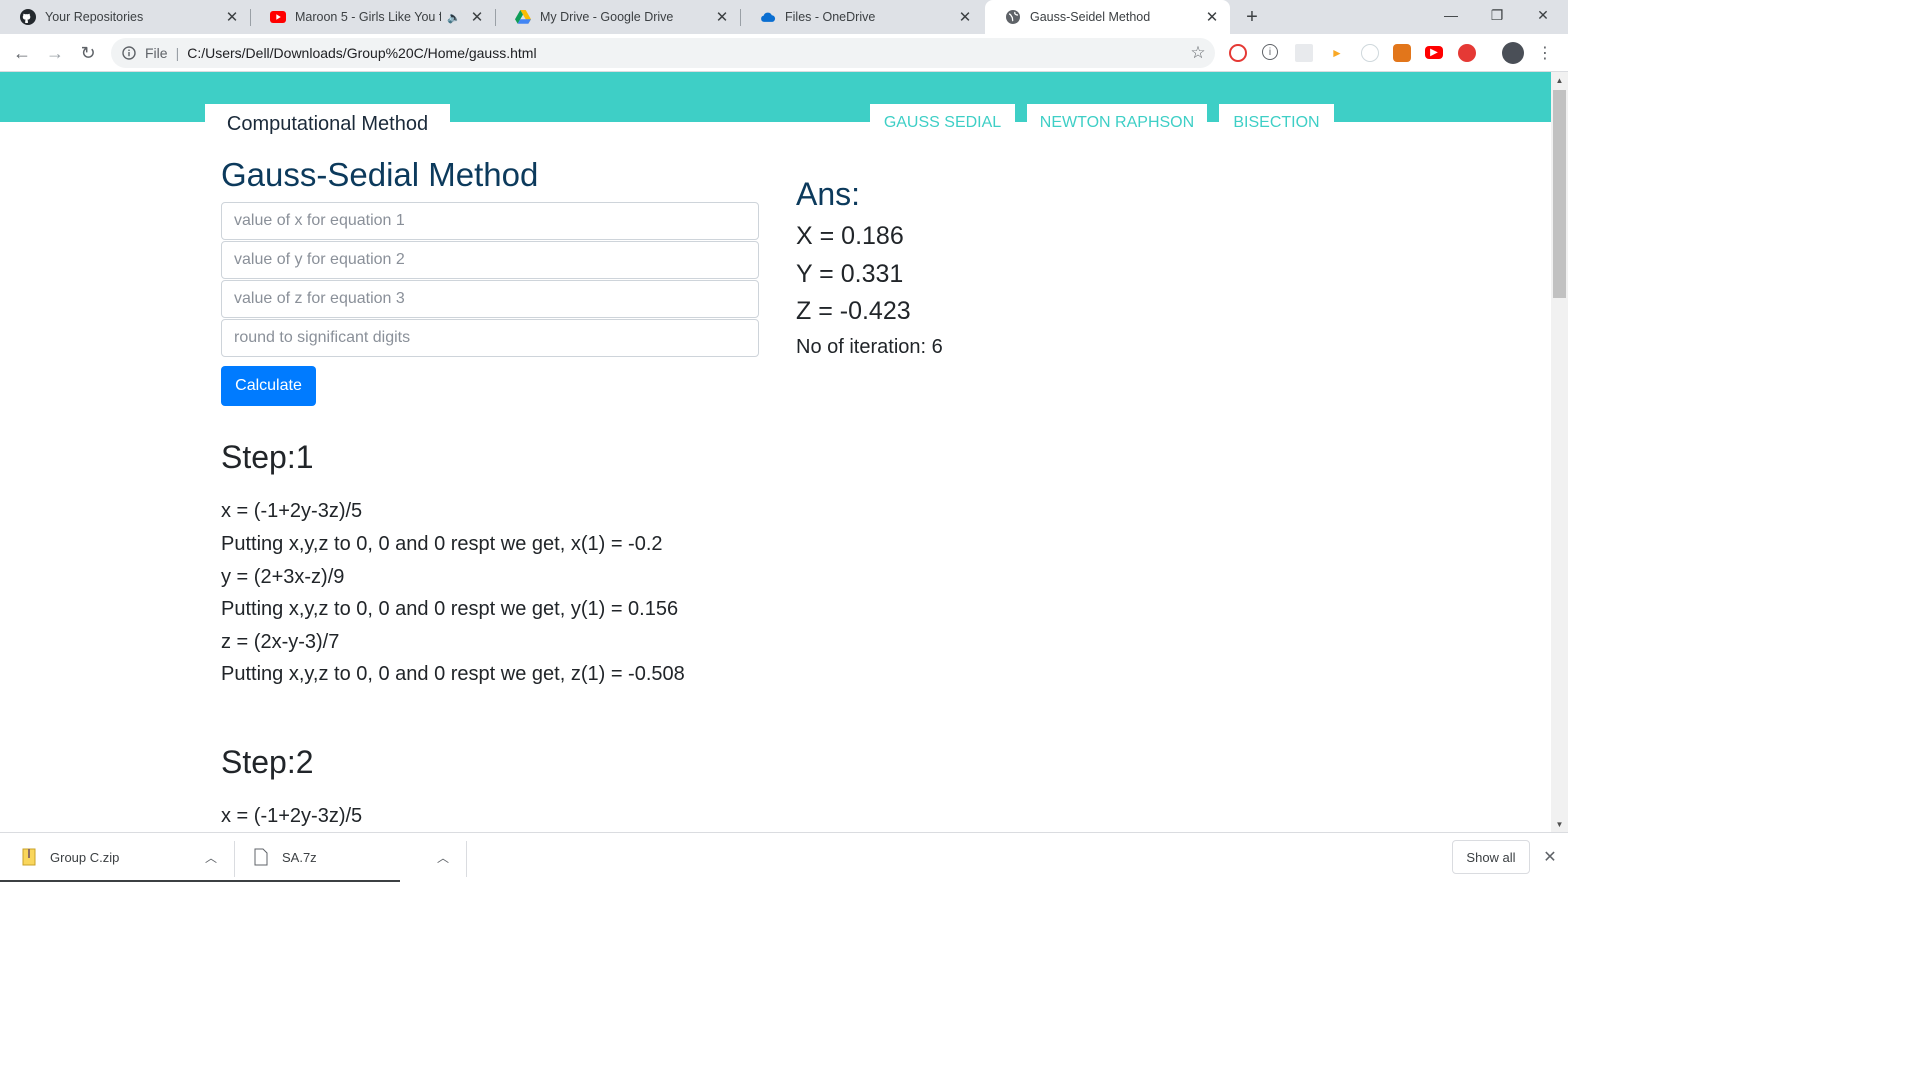  What do you see at coordinates (283, 577) in the screenshot?
I see `step-line: y = (2+3x-z)/9` at bounding box center [283, 577].